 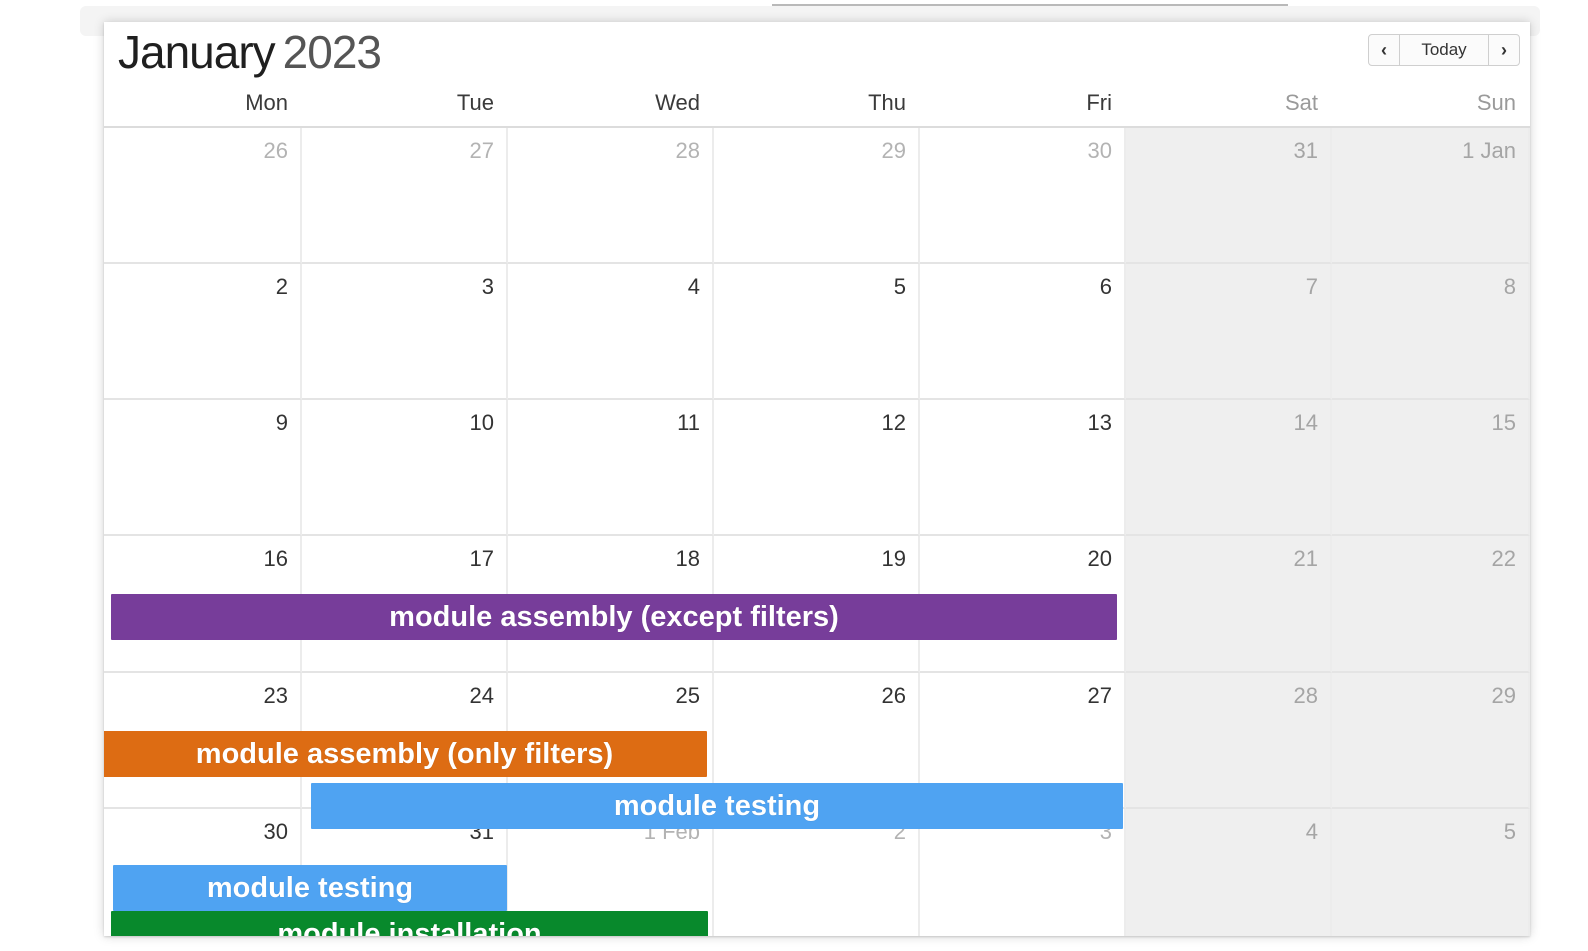 What do you see at coordinates (893, 422) in the screenshot?
I see `day-number: 12` at bounding box center [893, 422].